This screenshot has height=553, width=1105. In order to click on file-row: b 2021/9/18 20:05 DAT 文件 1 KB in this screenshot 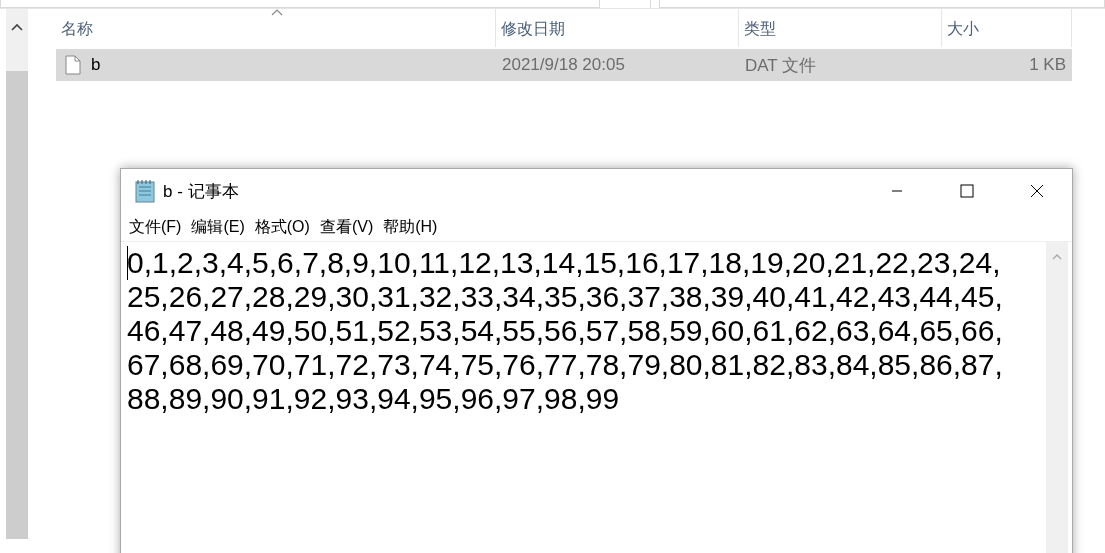, I will do `click(564, 65)`.